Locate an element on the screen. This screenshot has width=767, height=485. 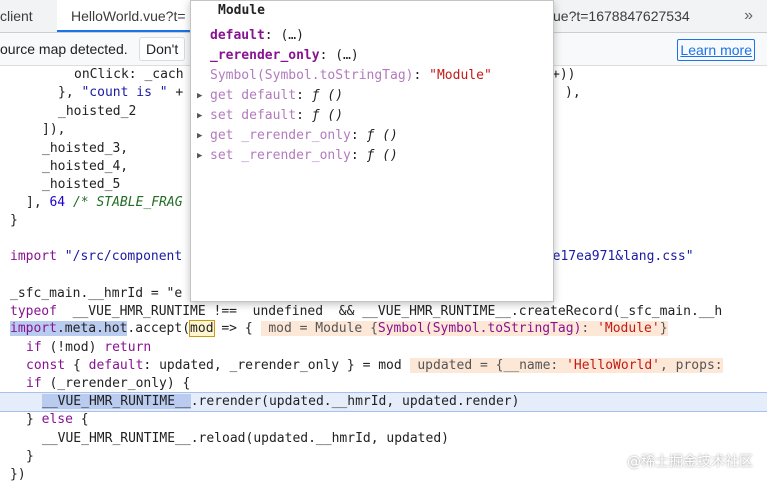
code-line: _hoisted_2 is located at coordinates (97, 111).